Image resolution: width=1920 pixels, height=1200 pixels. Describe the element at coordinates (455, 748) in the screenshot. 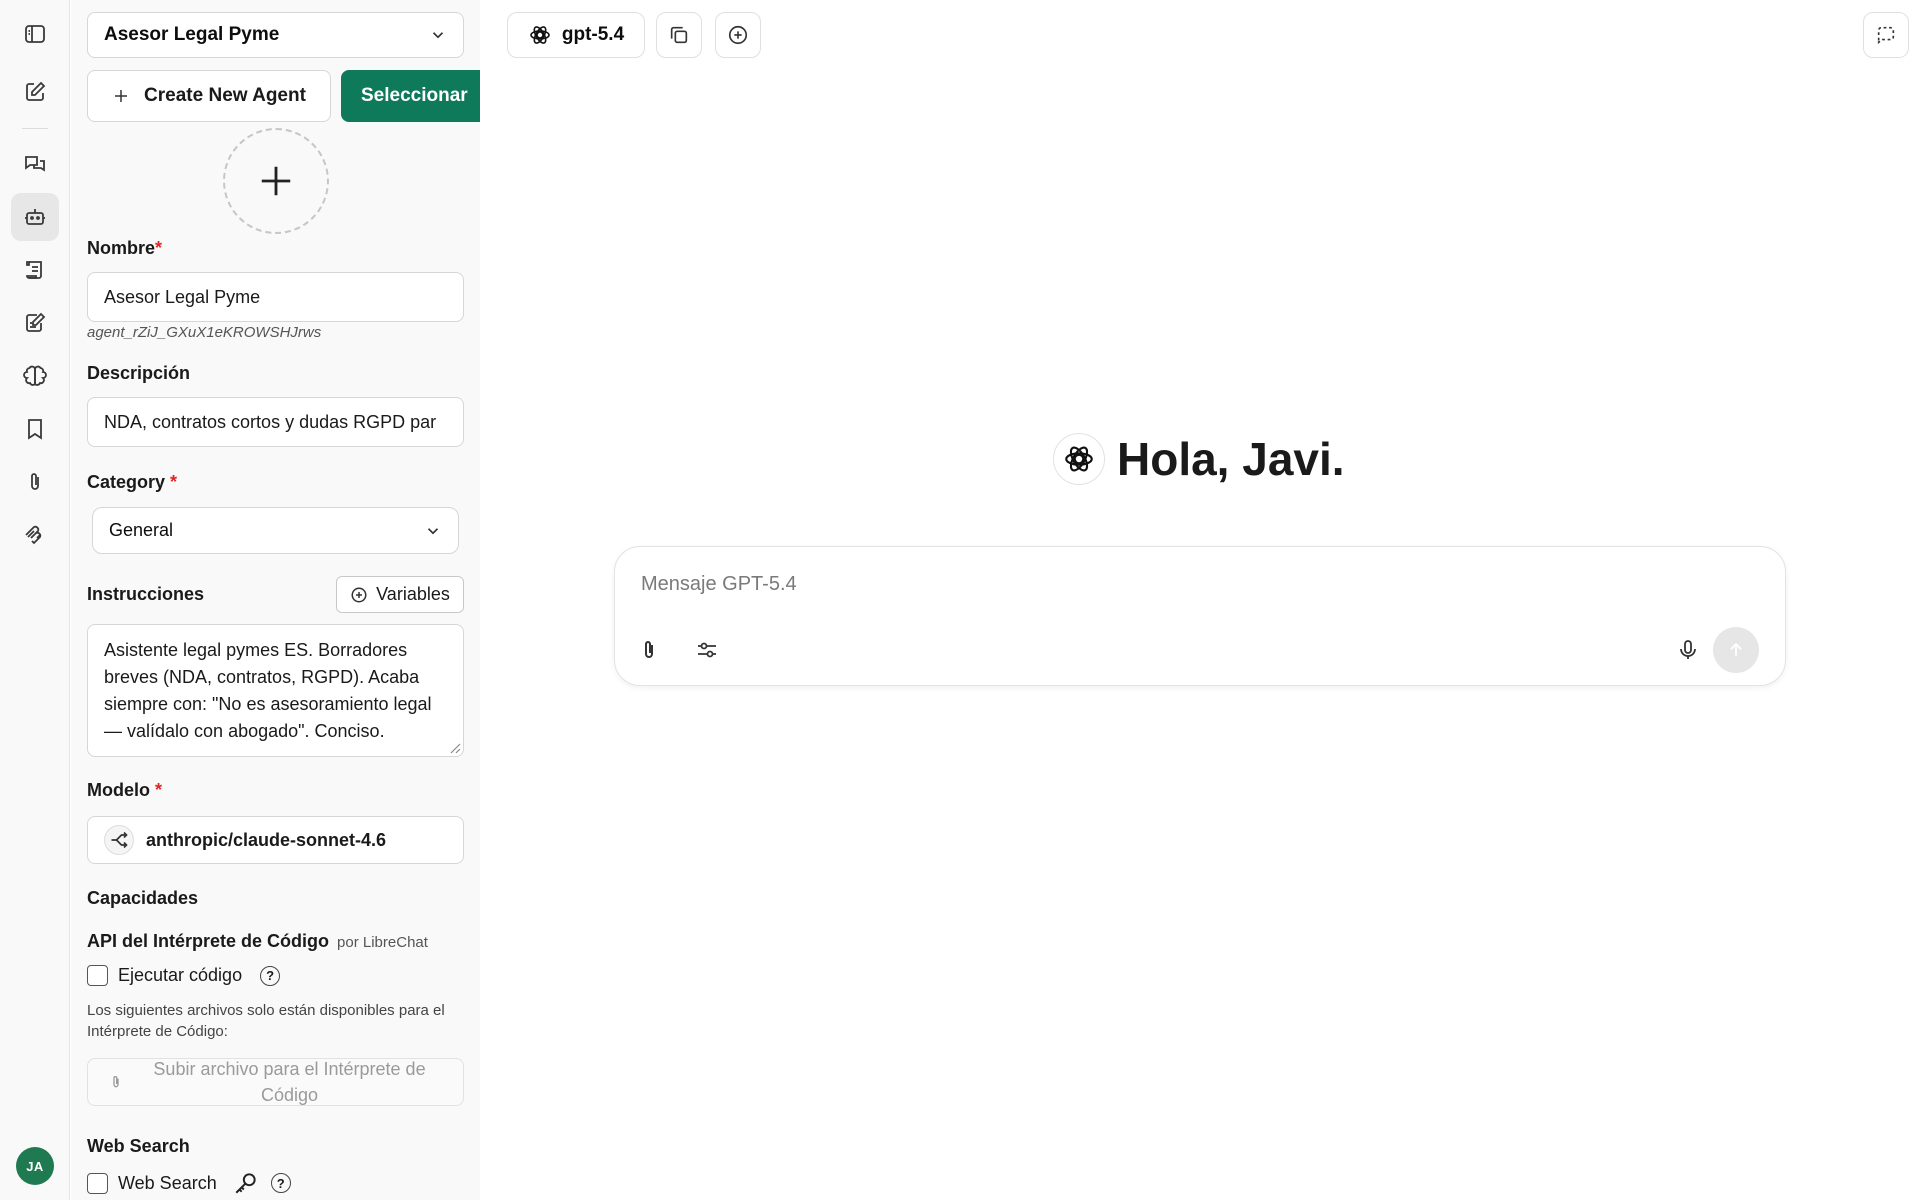

I see `resize-handle-icon` at that location.